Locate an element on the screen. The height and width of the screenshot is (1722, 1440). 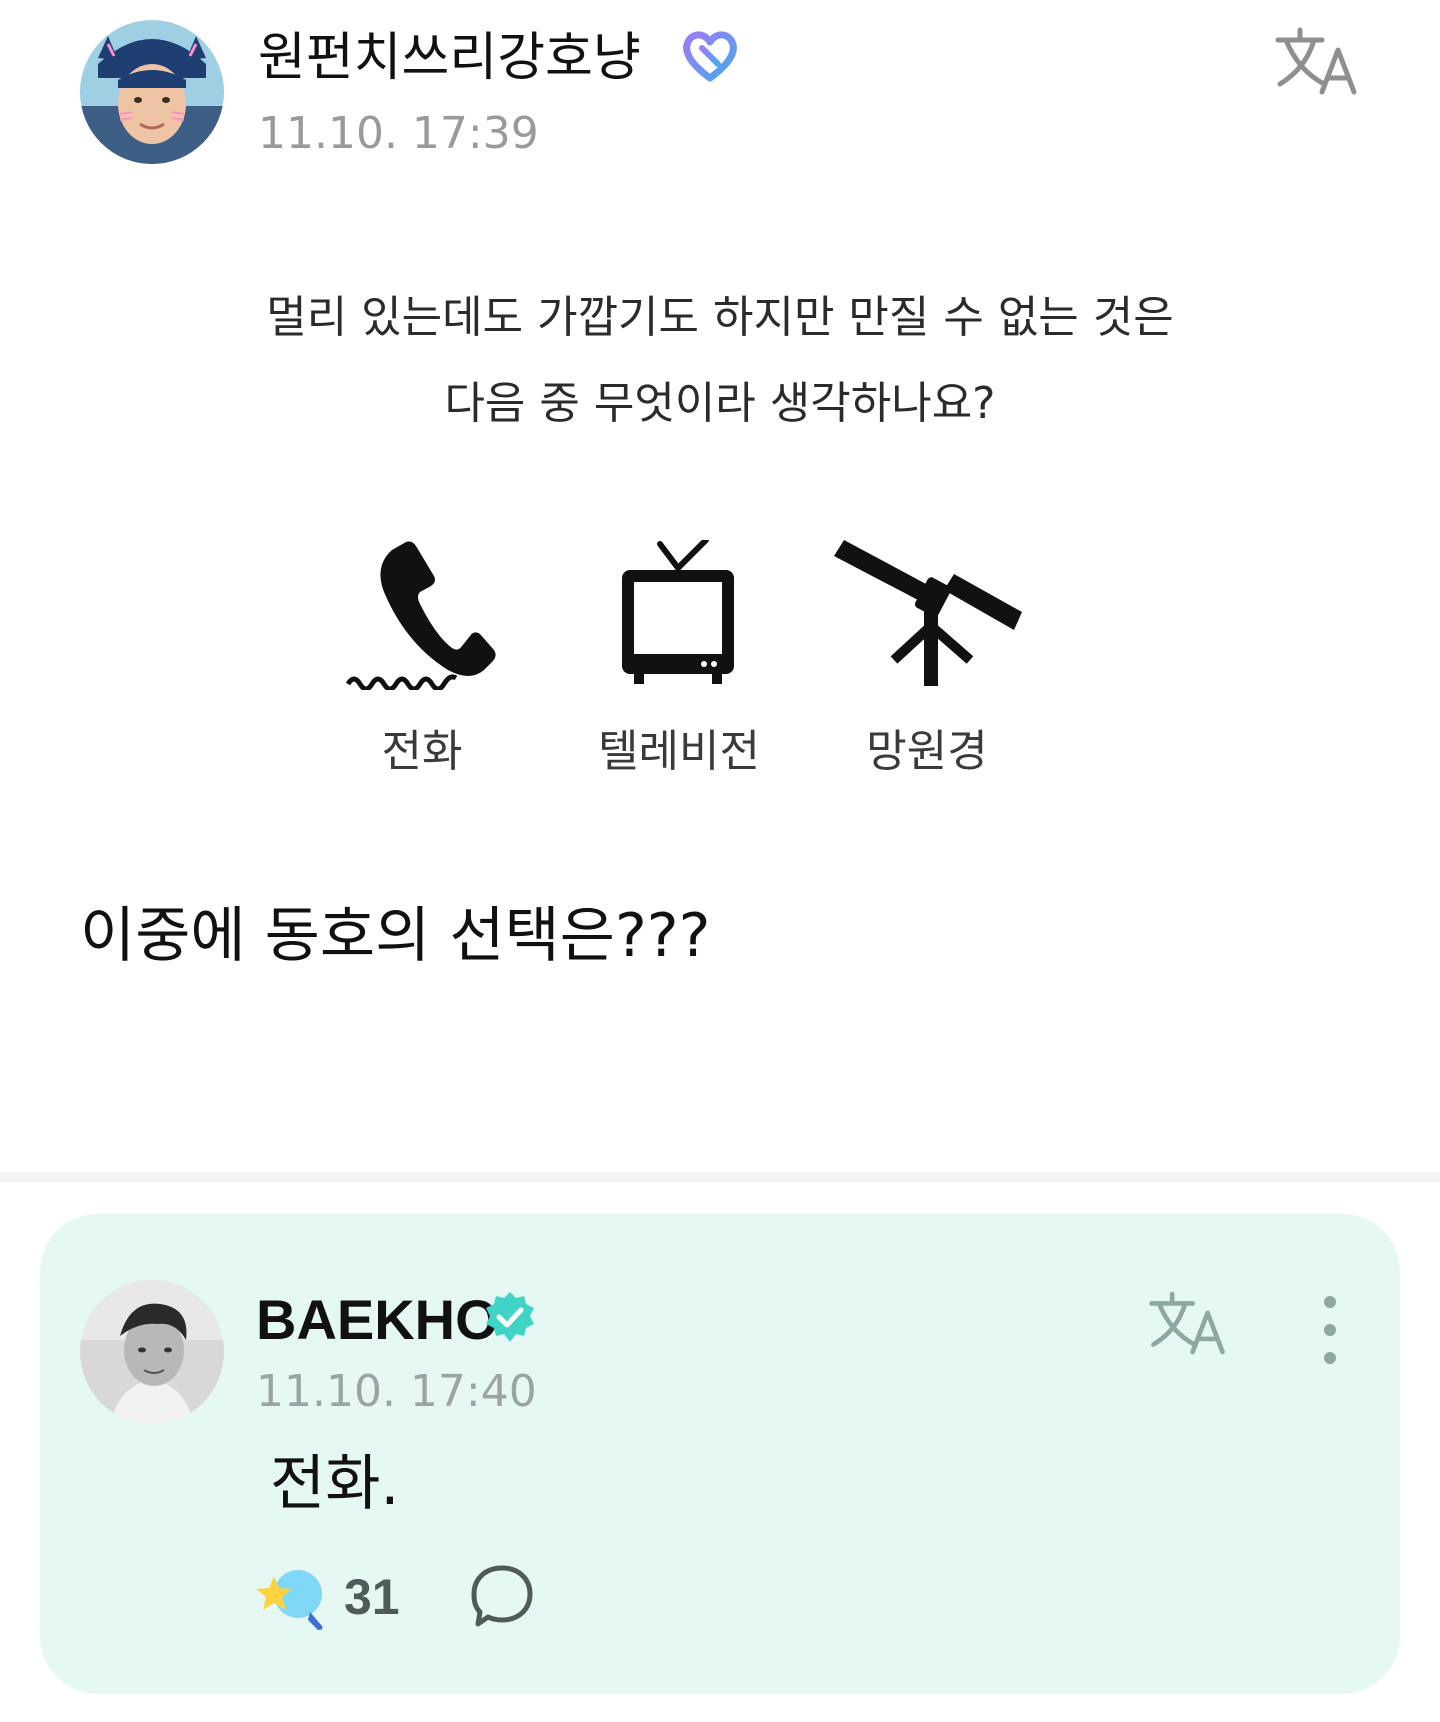
verified-badge-icon is located at coordinates (510, 1318).